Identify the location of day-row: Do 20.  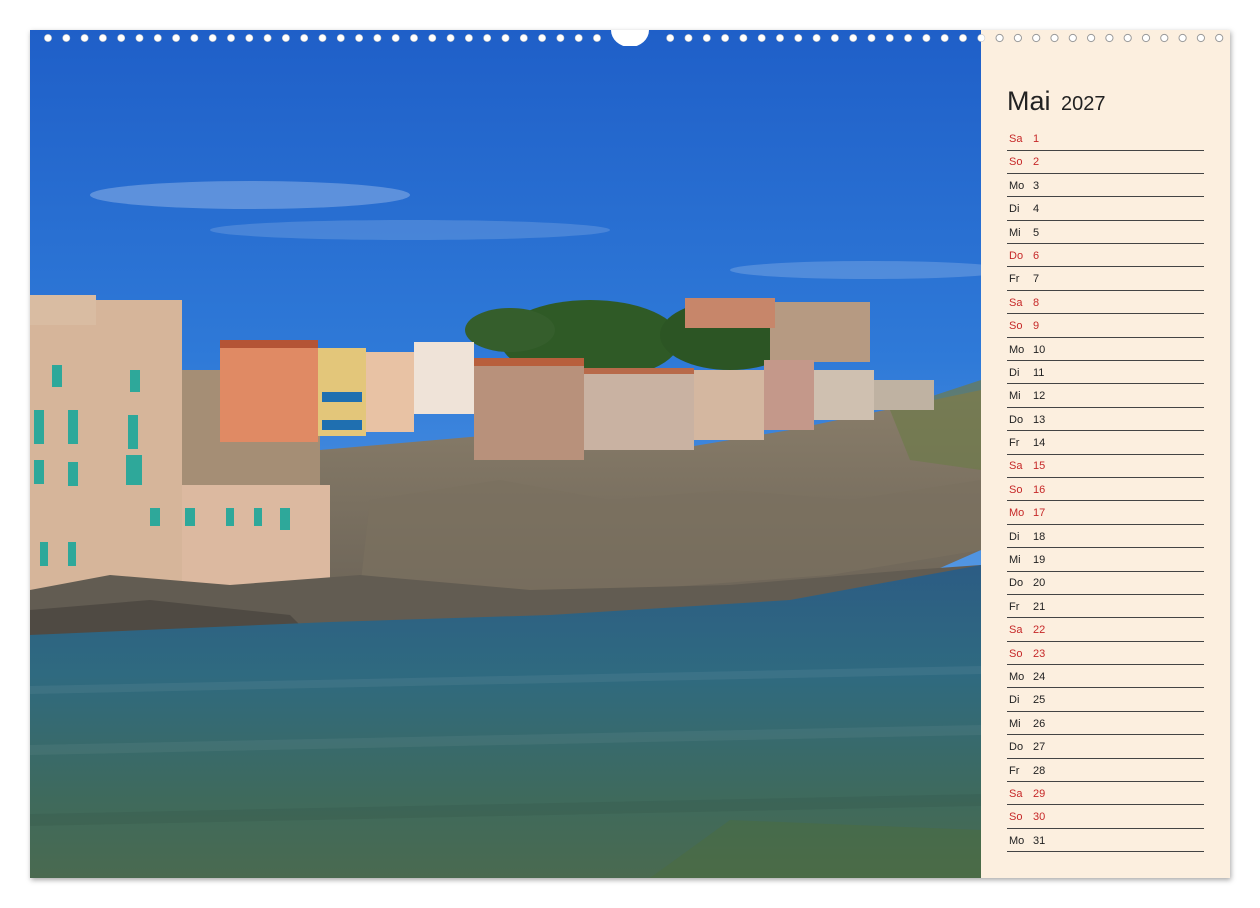
(1105, 583).